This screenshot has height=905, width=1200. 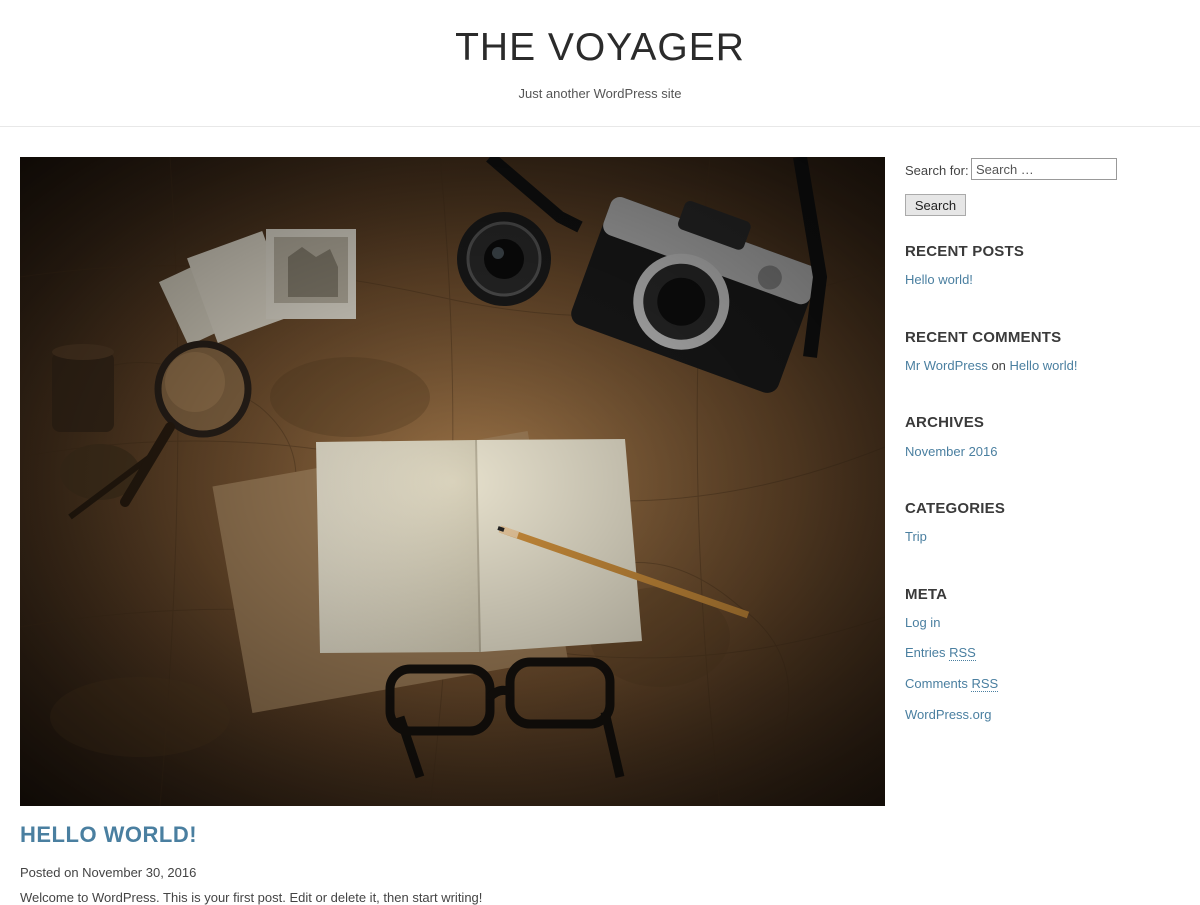 What do you see at coordinates (139, 872) in the screenshot?
I see `post-date-link: November 30, 2016` at bounding box center [139, 872].